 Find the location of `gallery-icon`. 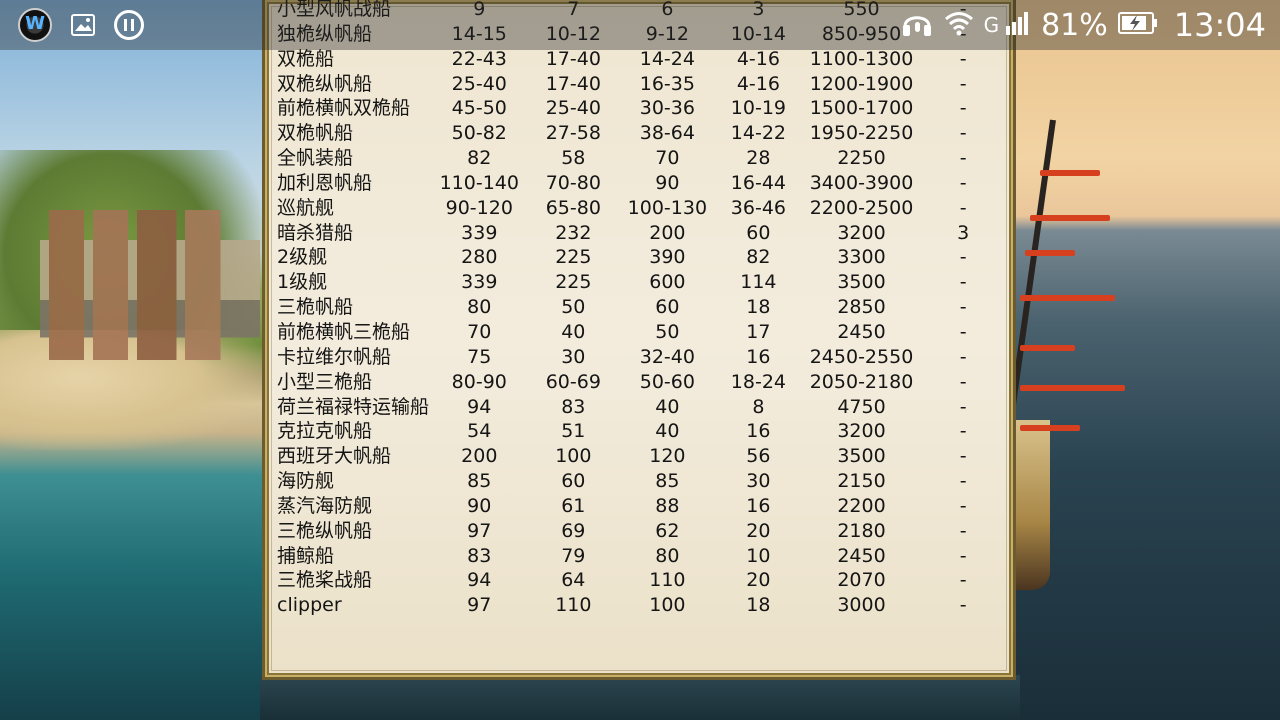

gallery-icon is located at coordinates (83, 25).